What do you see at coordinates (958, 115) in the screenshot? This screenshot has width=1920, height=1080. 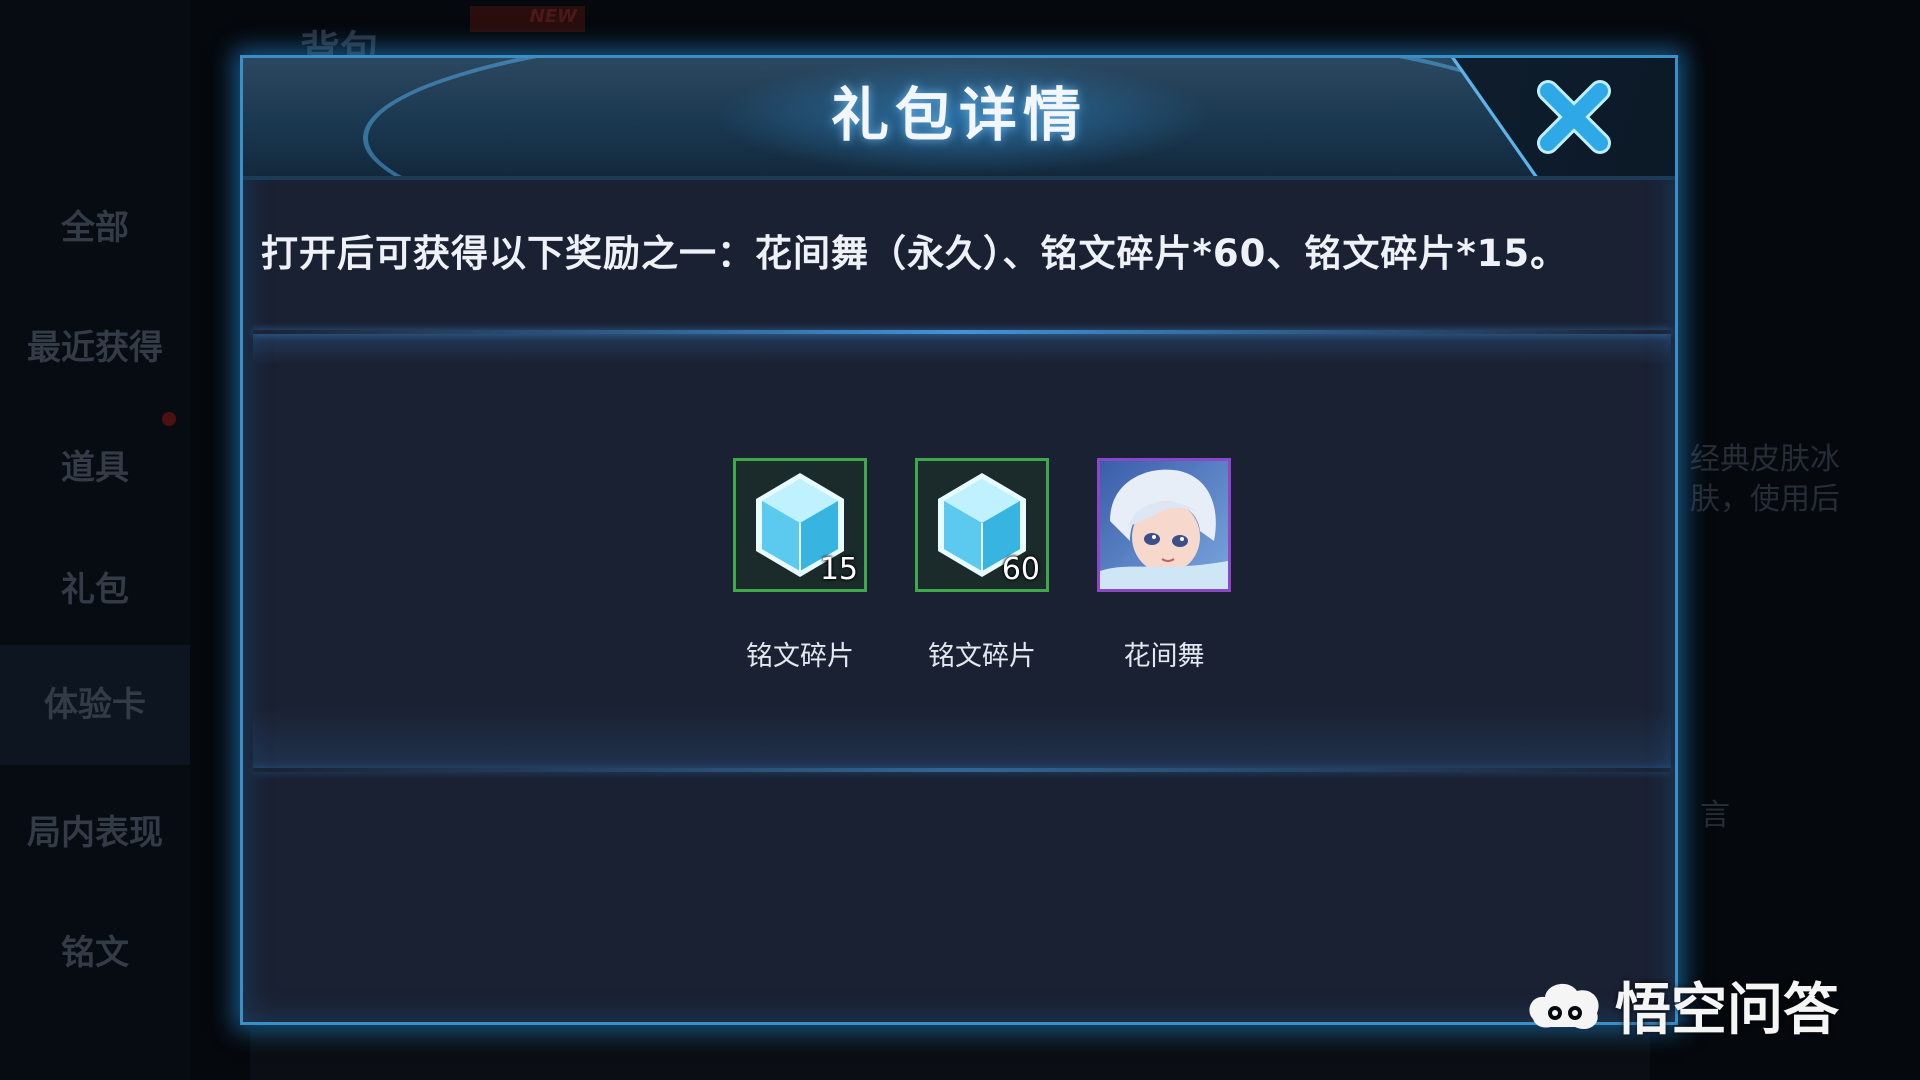 I see `dialog-title: 礼包详情` at bounding box center [958, 115].